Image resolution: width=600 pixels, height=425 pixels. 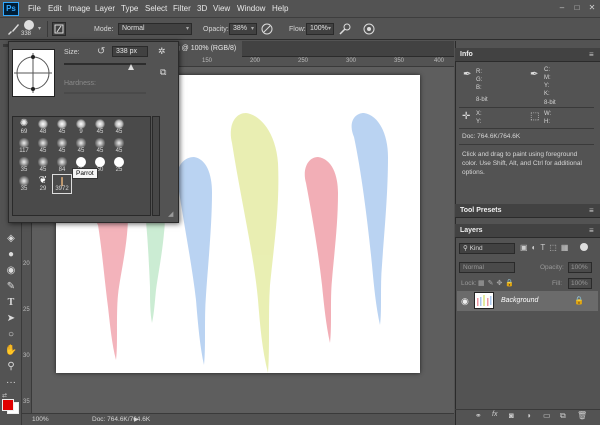 I want to click on layer-thumbnail, so click(x=484, y=300).